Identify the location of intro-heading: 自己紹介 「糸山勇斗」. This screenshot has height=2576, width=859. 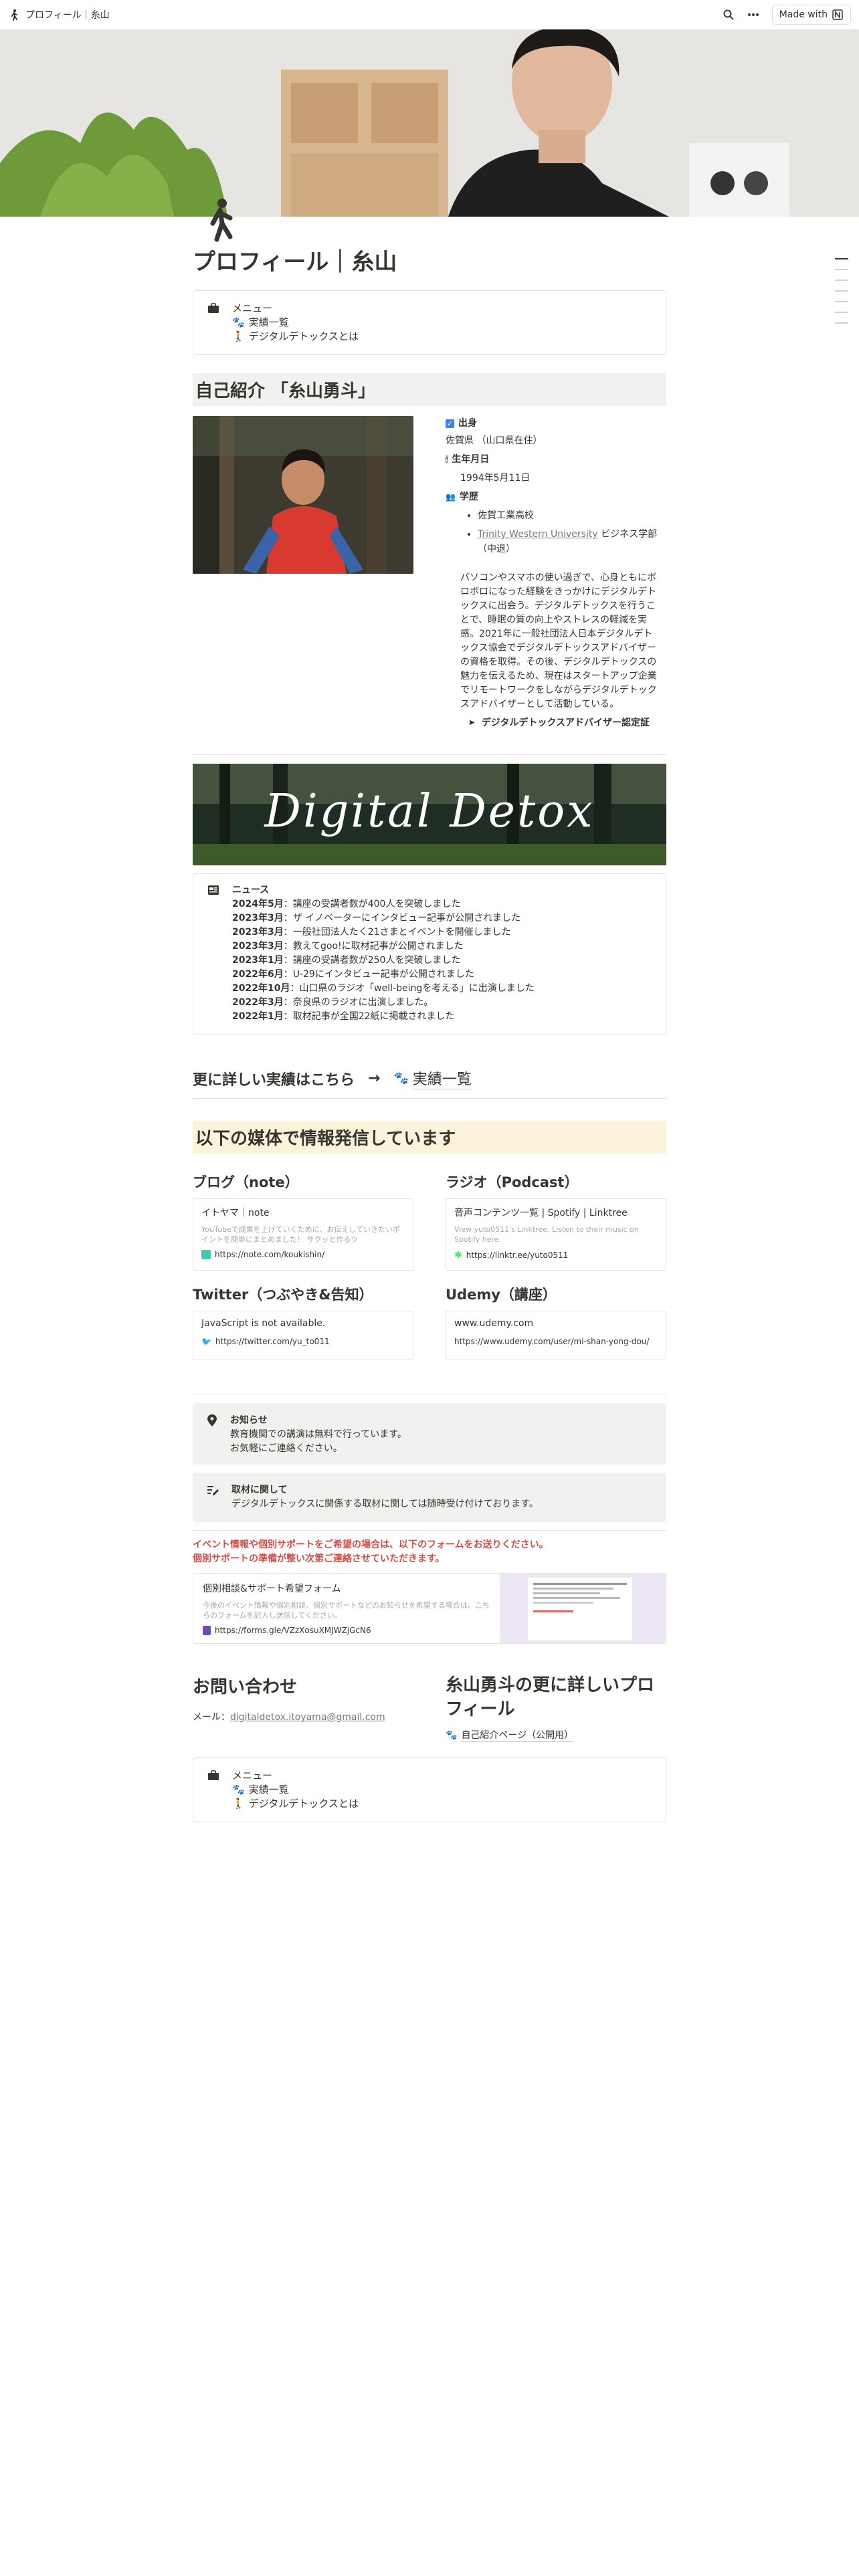
(429, 389).